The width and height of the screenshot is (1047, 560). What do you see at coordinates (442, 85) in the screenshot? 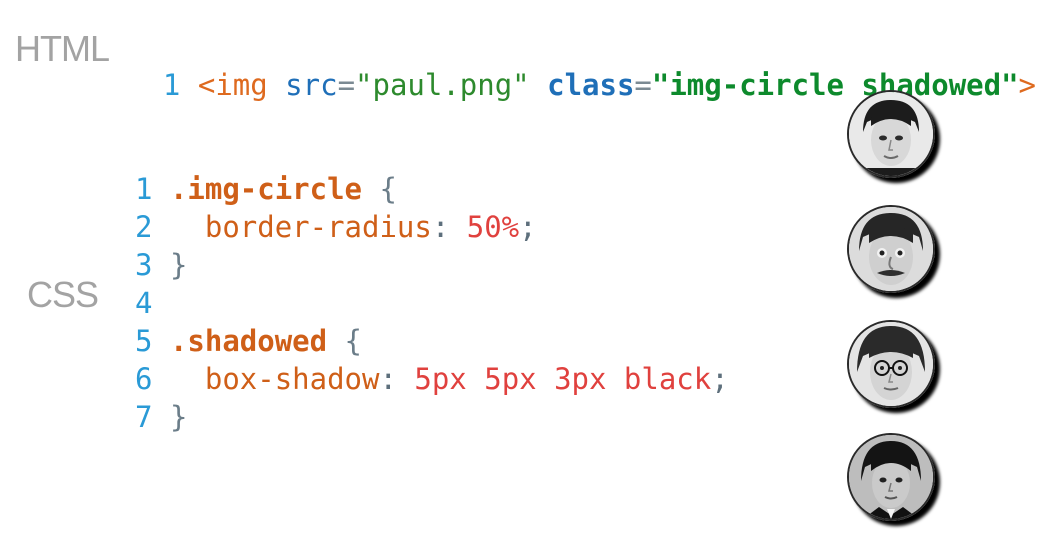
I see `src-value: "paul.png"` at bounding box center [442, 85].